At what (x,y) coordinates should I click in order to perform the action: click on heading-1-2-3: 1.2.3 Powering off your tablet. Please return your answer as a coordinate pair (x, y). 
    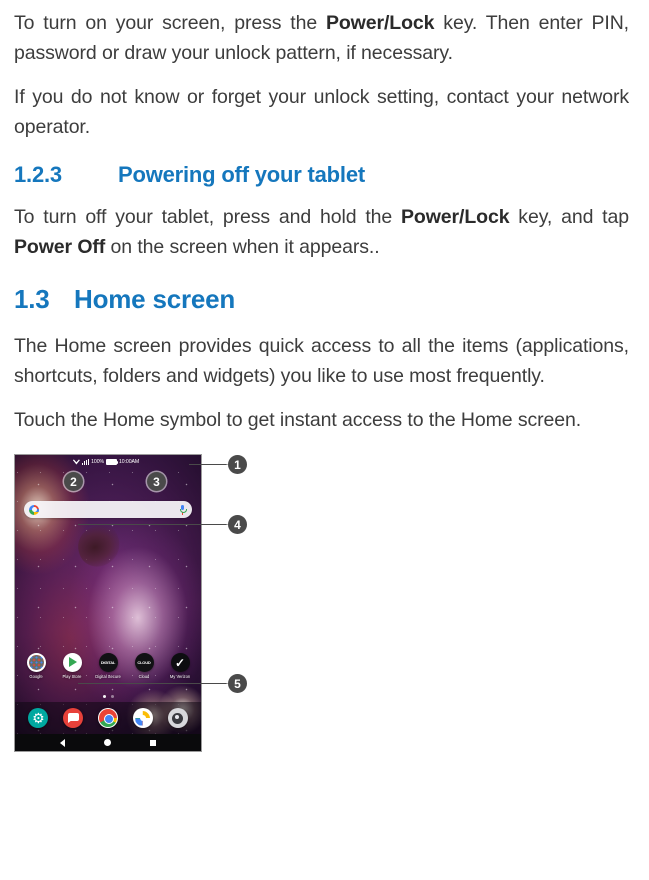
    Looking at the image, I should click on (321, 175).